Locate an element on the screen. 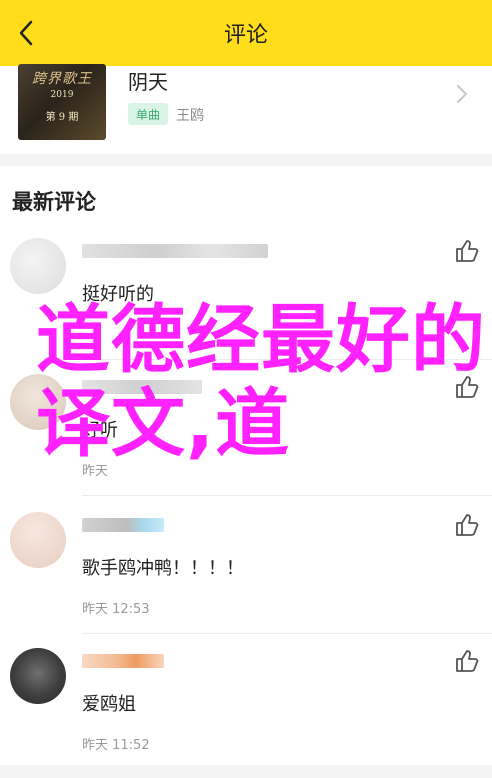  cover-brand: 跨界歌王 is located at coordinates (62, 79).